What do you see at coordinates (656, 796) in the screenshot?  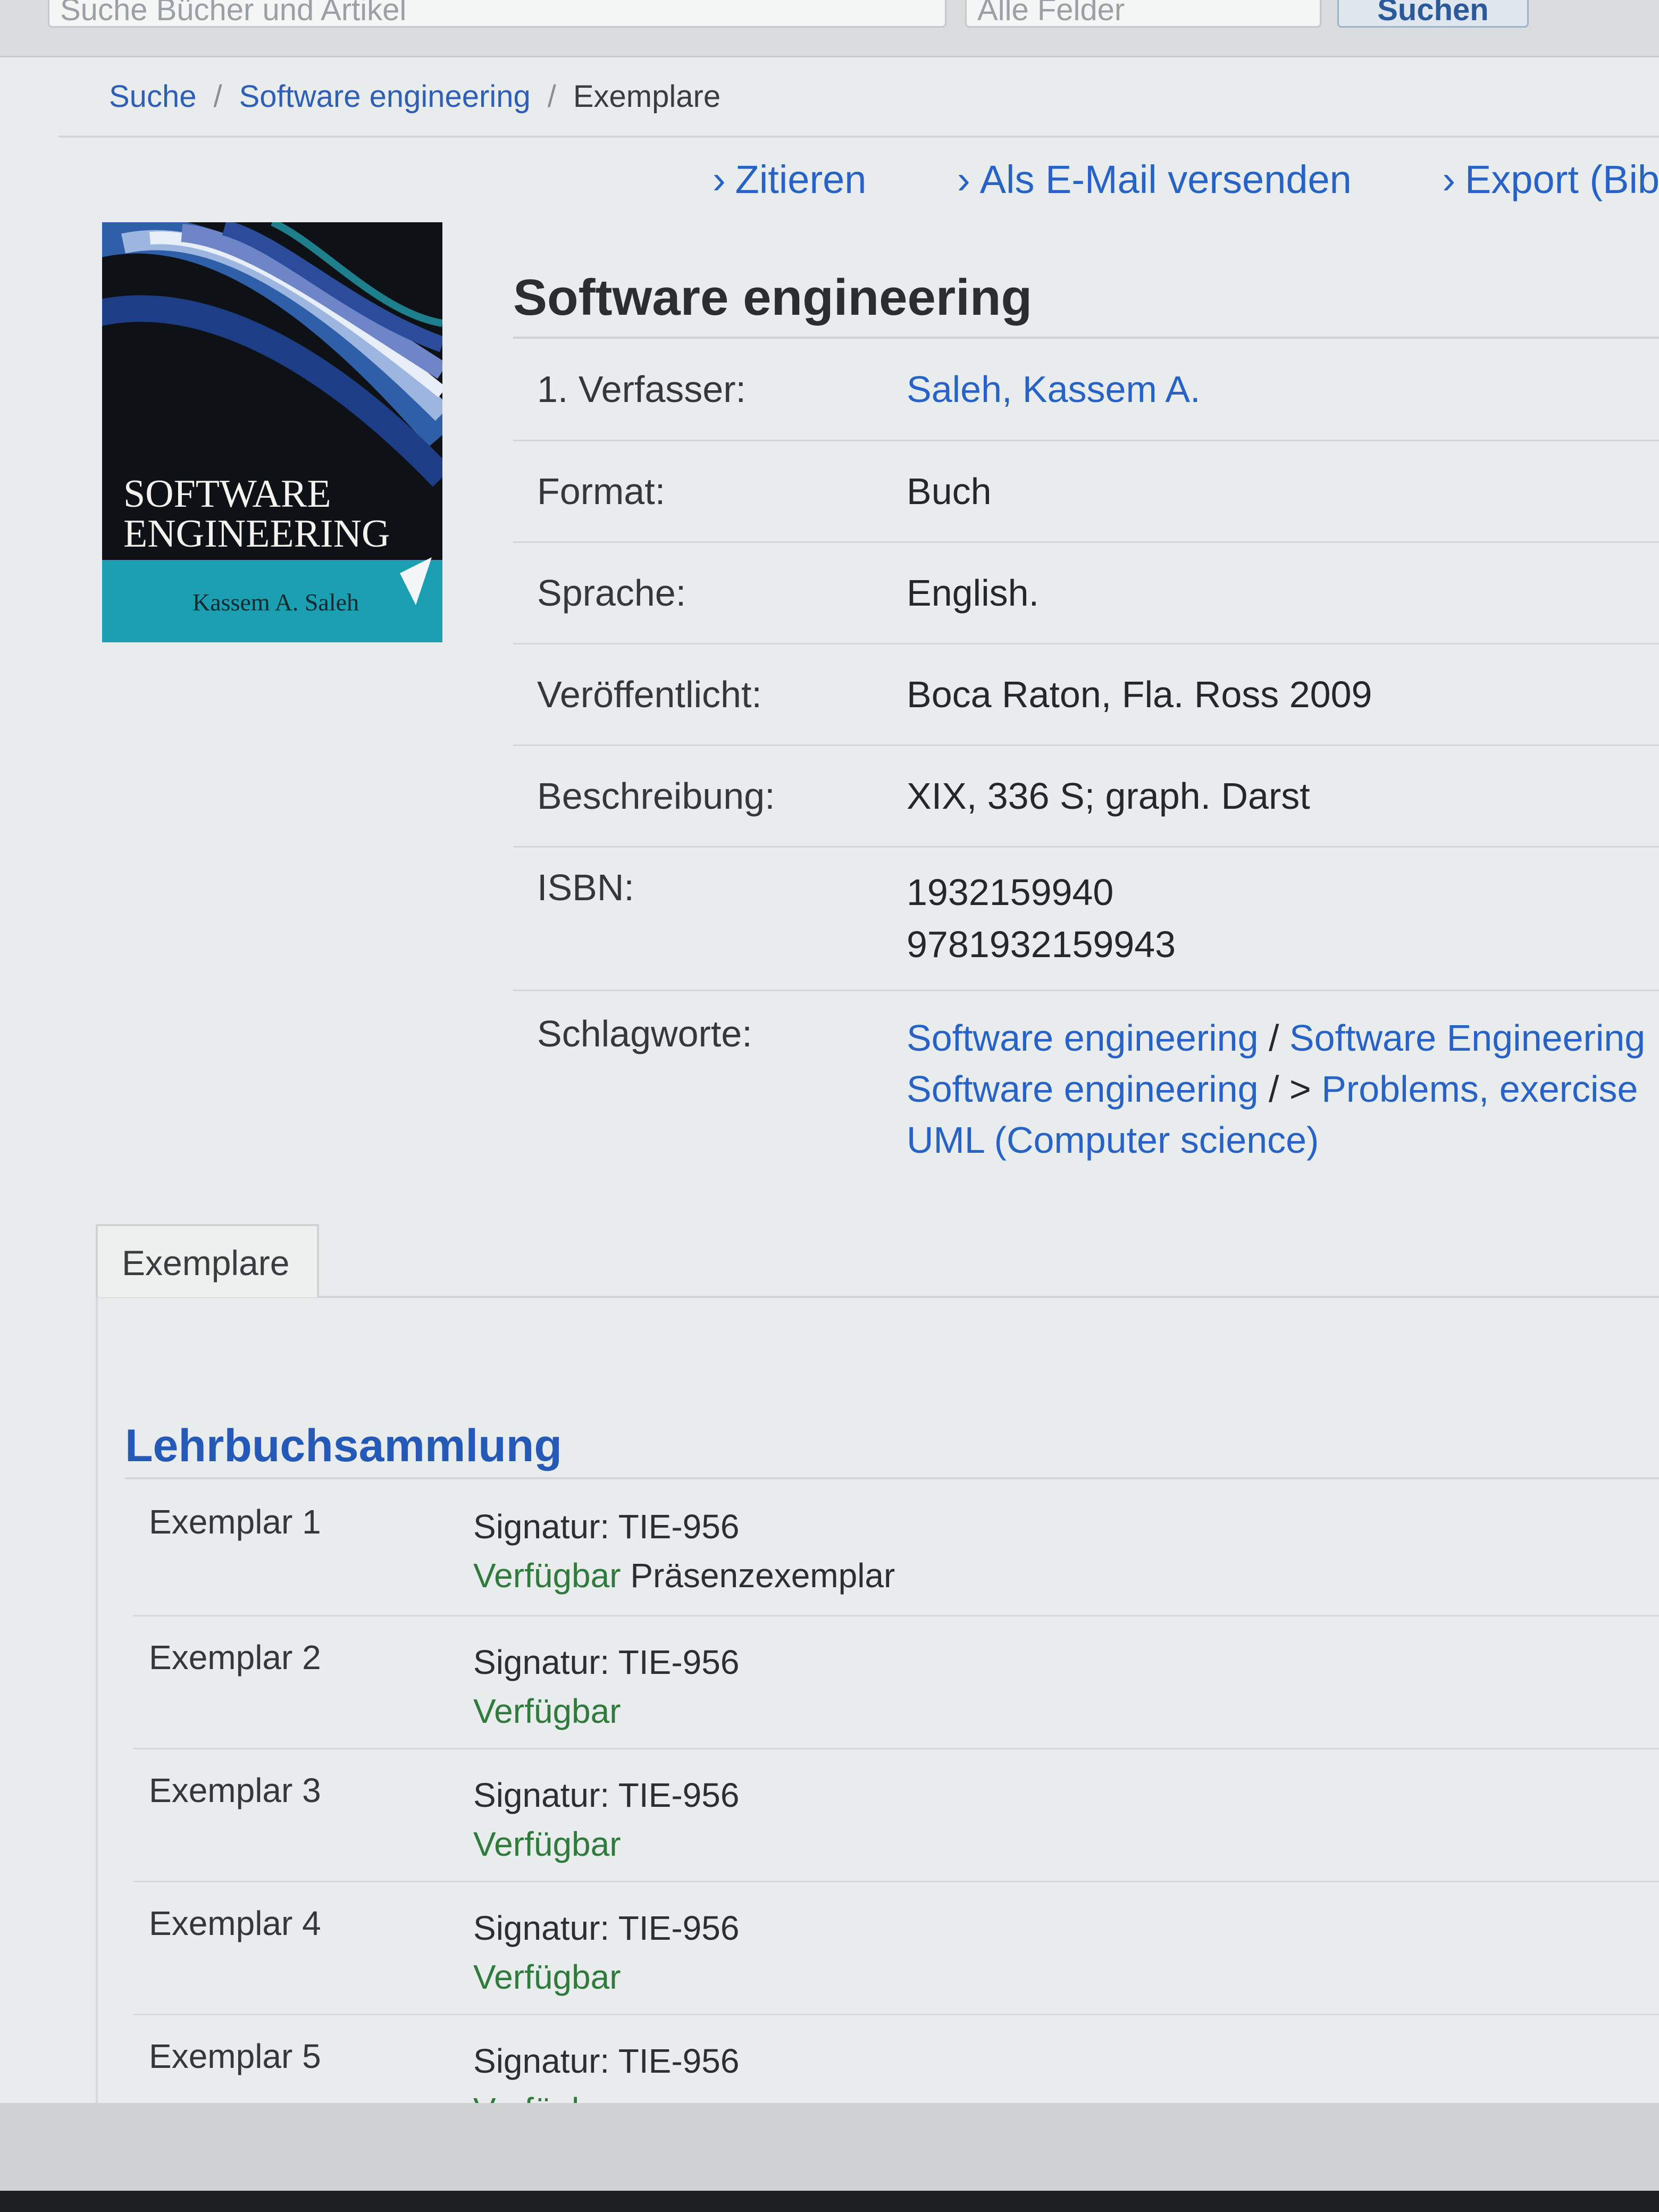 I see `field-label: Beschreibung:` at bounding box center [656, 796].